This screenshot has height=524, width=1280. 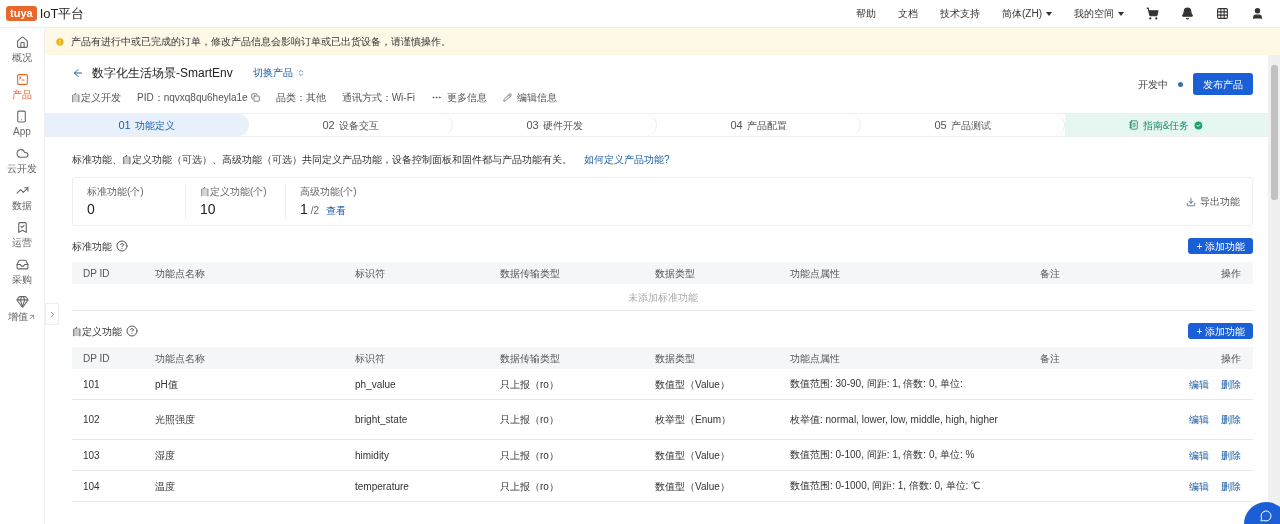 What do you see at coordinates (815, 273) in the screenshot?
I see `column-header: 功能点属性` at bounding box center [815, 273].